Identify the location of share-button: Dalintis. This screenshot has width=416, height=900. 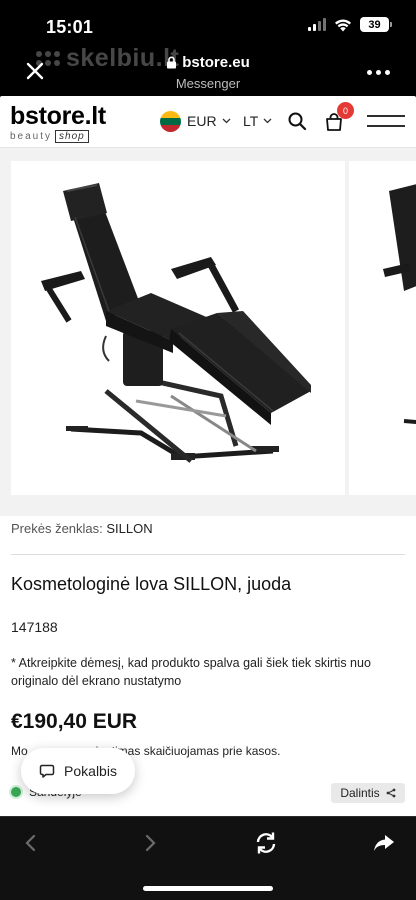
(368, 793).